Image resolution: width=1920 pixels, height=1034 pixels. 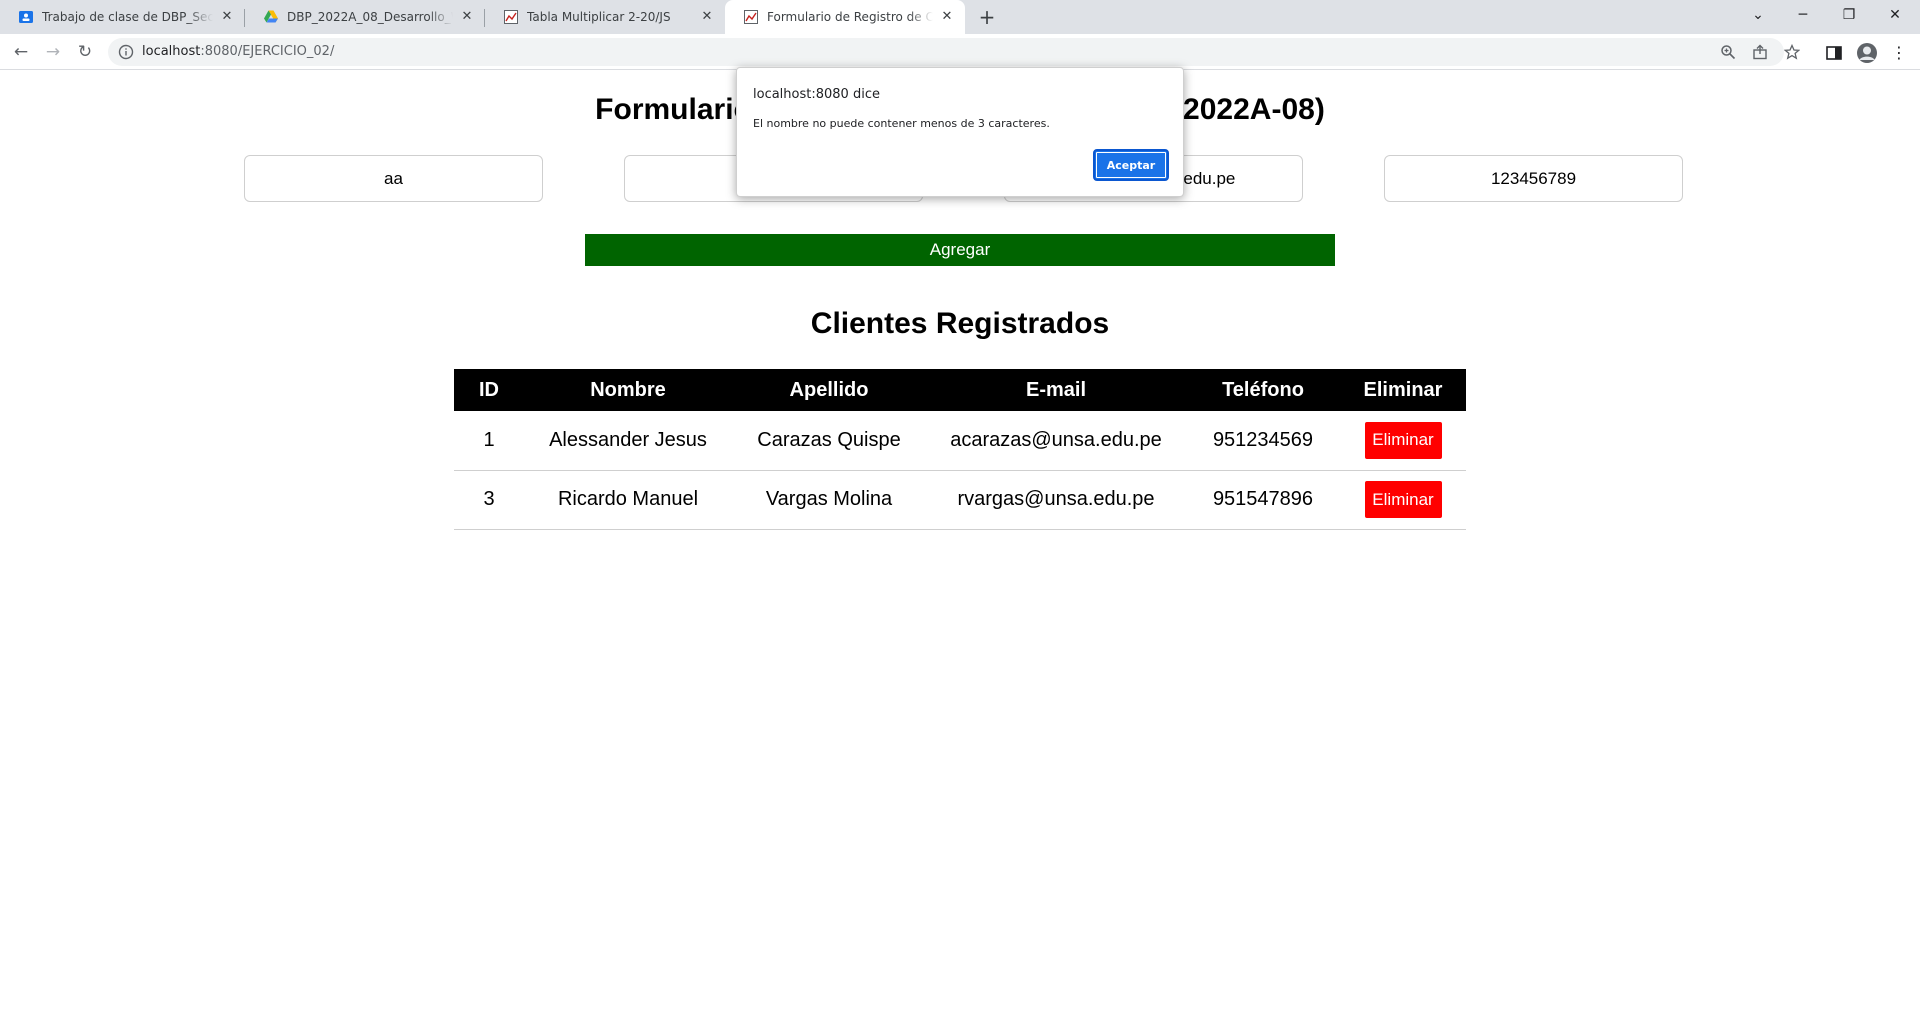 What do you see at coordinates (628, 390) in the screenshot?
I see `column-header-nombre: Nombre` at bounding box center [628, 390].